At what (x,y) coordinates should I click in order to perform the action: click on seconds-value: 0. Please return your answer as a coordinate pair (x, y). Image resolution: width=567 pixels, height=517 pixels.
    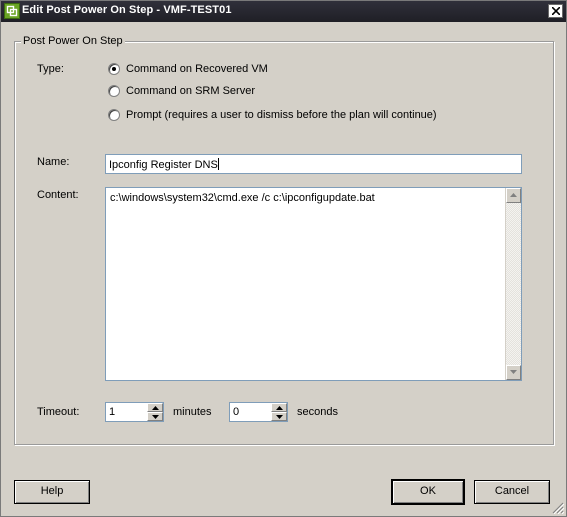
    Looking at the image, I should click on (236, 412).